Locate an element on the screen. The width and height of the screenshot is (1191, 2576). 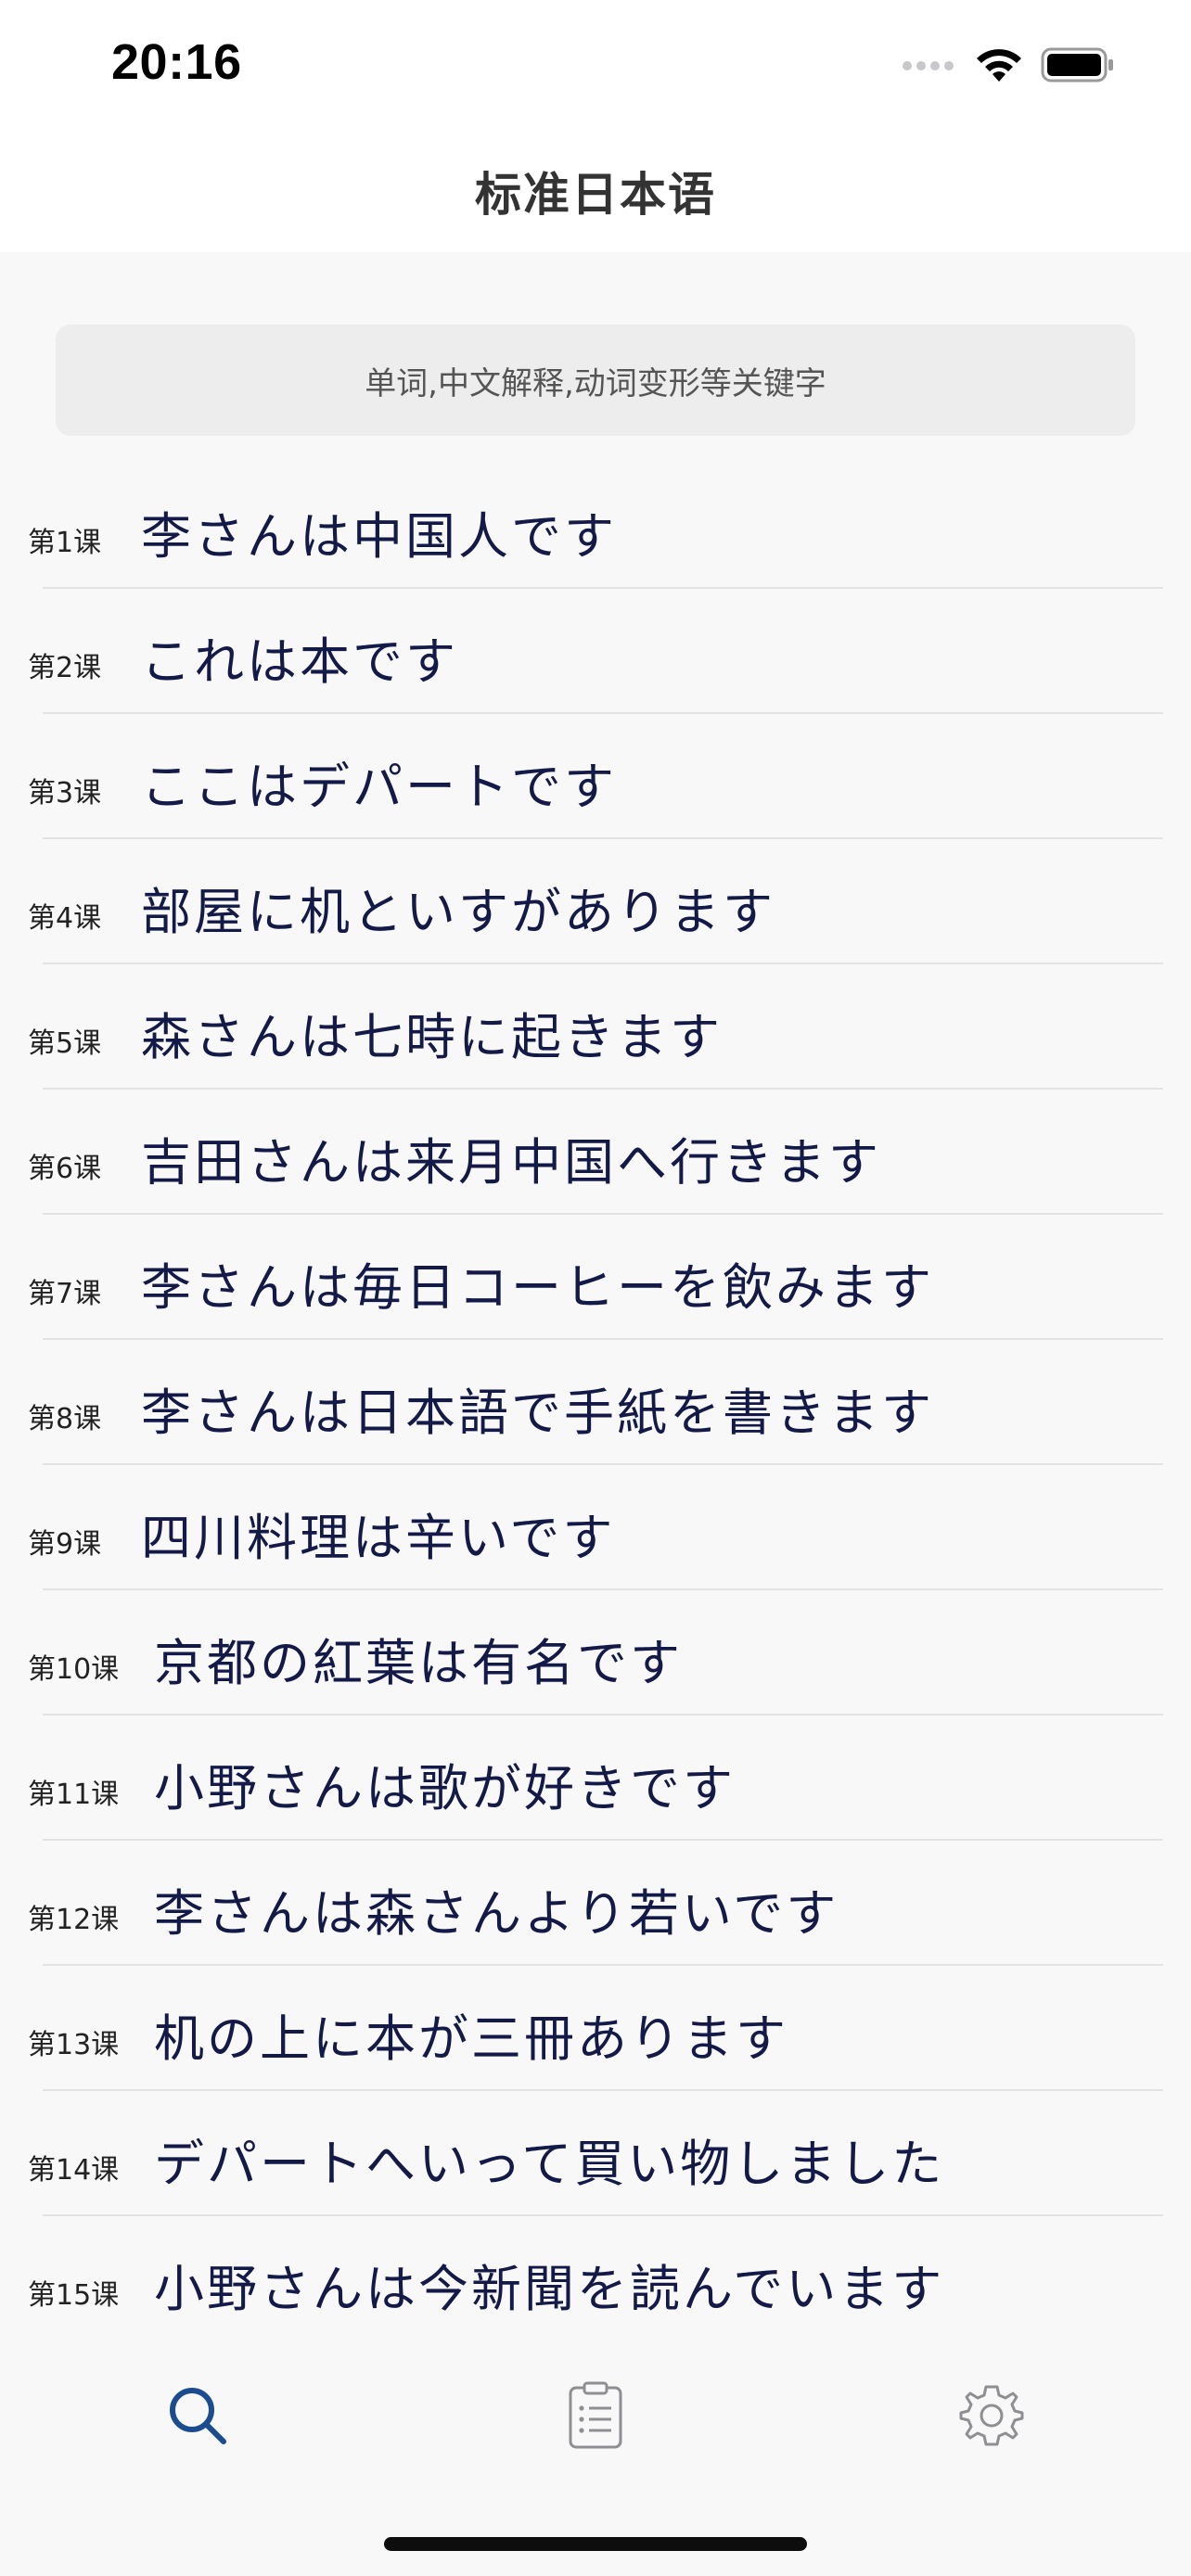
lesson-number: 第7课 is located at coordinates (65, 1294).